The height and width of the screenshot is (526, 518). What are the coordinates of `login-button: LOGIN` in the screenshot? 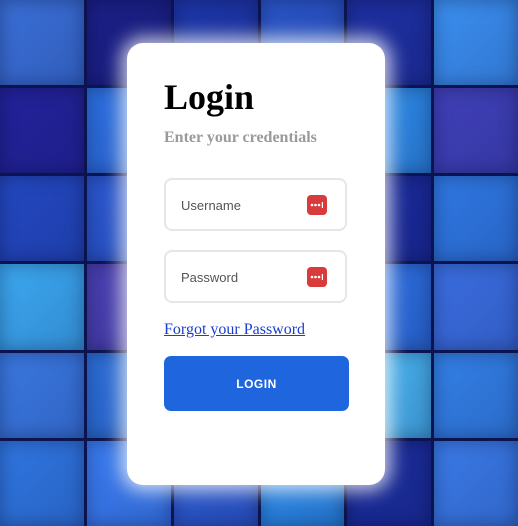 It's located at (256, 383).